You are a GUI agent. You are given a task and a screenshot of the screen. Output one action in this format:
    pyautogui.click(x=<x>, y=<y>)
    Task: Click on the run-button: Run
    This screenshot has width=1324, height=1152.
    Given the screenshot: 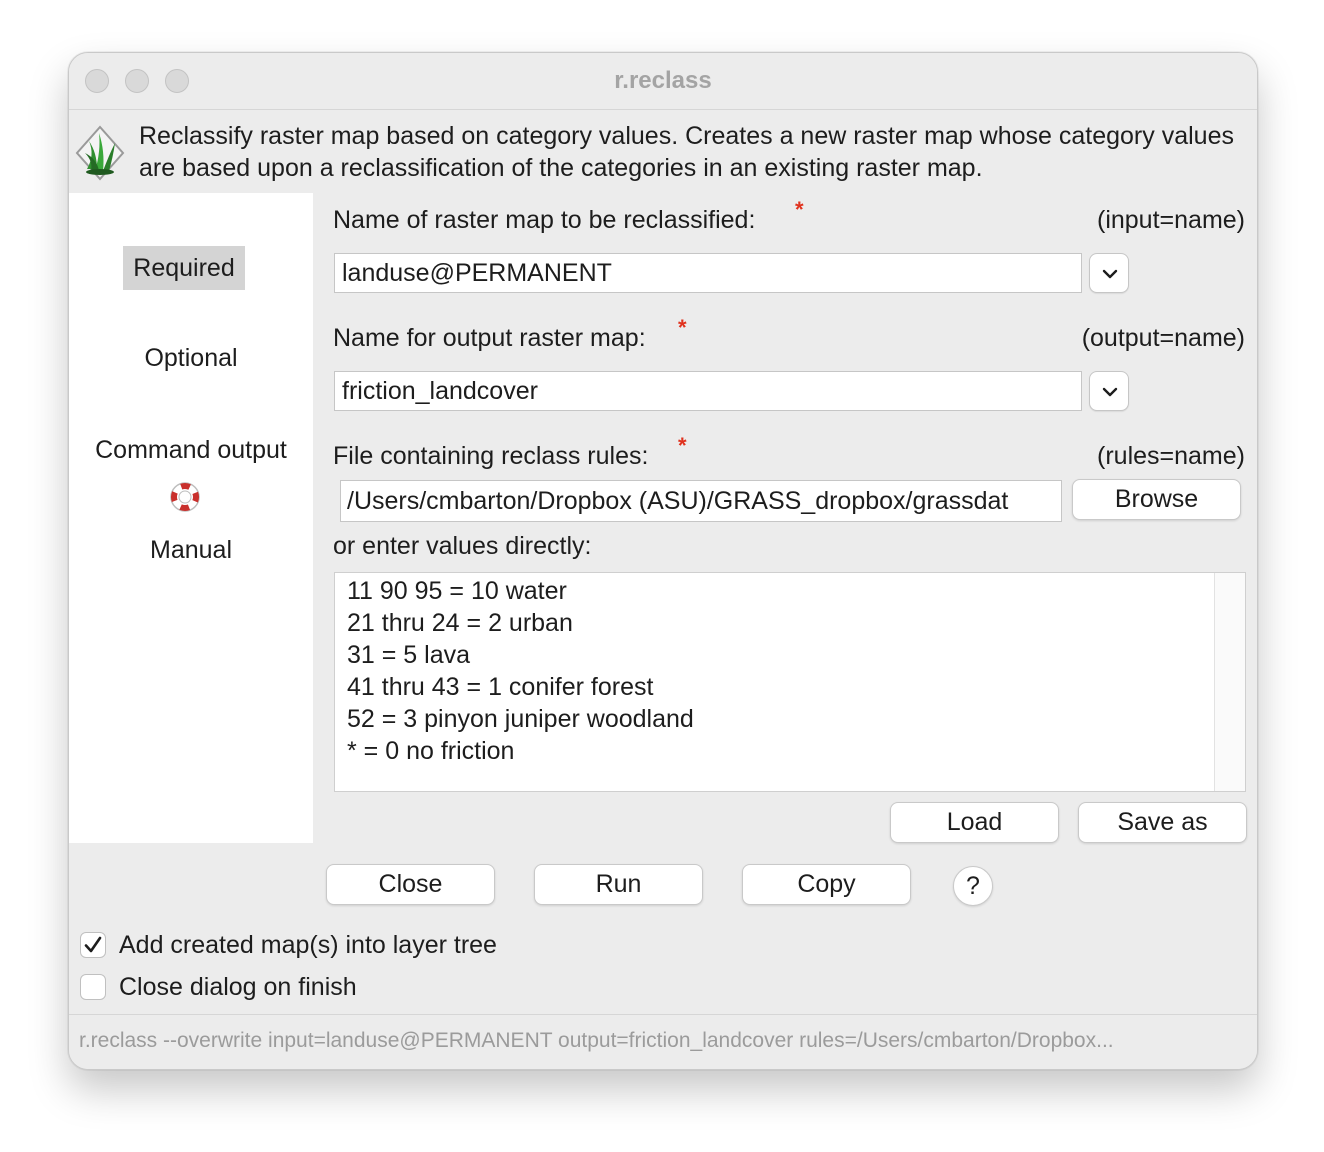 What is the action you would take?
    pyautogui.click(x=618, y=884)
    